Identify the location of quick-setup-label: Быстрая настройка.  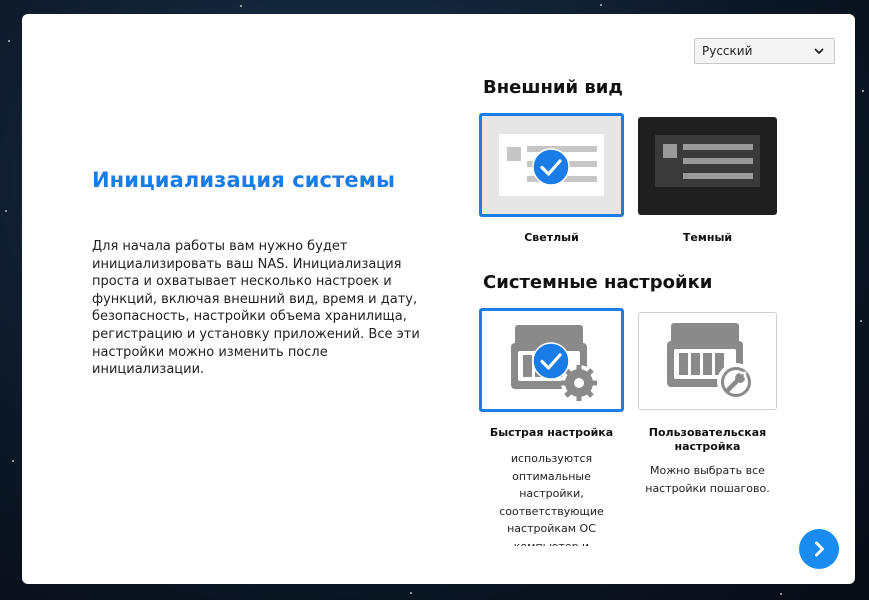
(551, 432).